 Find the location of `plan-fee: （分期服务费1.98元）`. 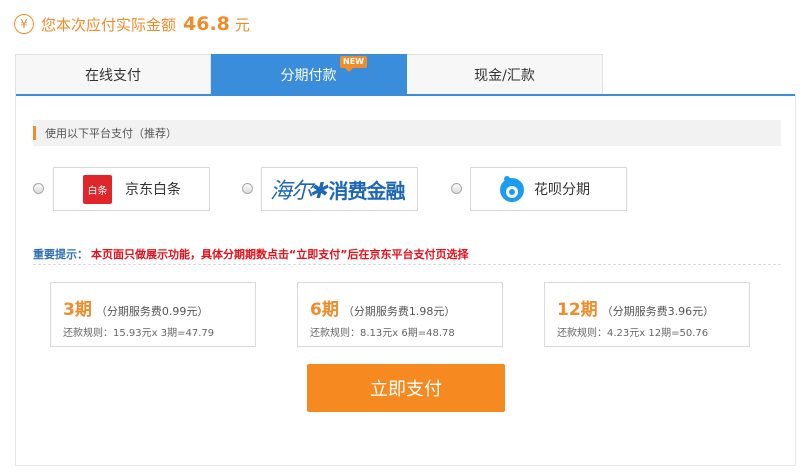

plan-fee: （分期服务费1.98元） is located at coordinates (399, 311).